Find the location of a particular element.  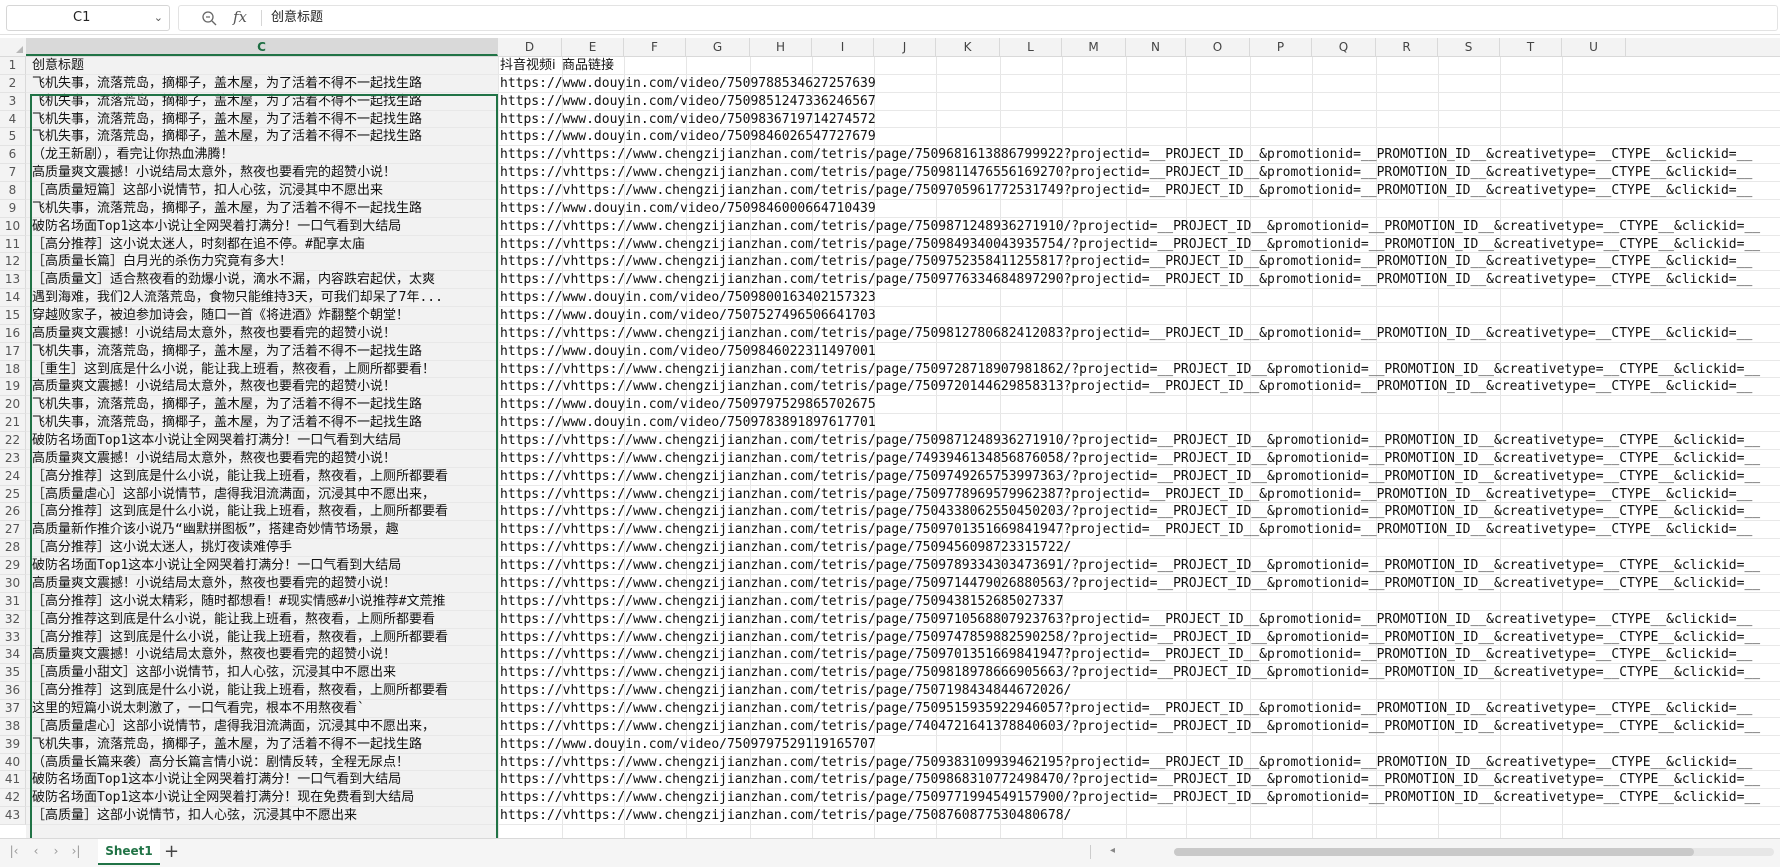

row-header: 7 is located at coordinates (13, 173).